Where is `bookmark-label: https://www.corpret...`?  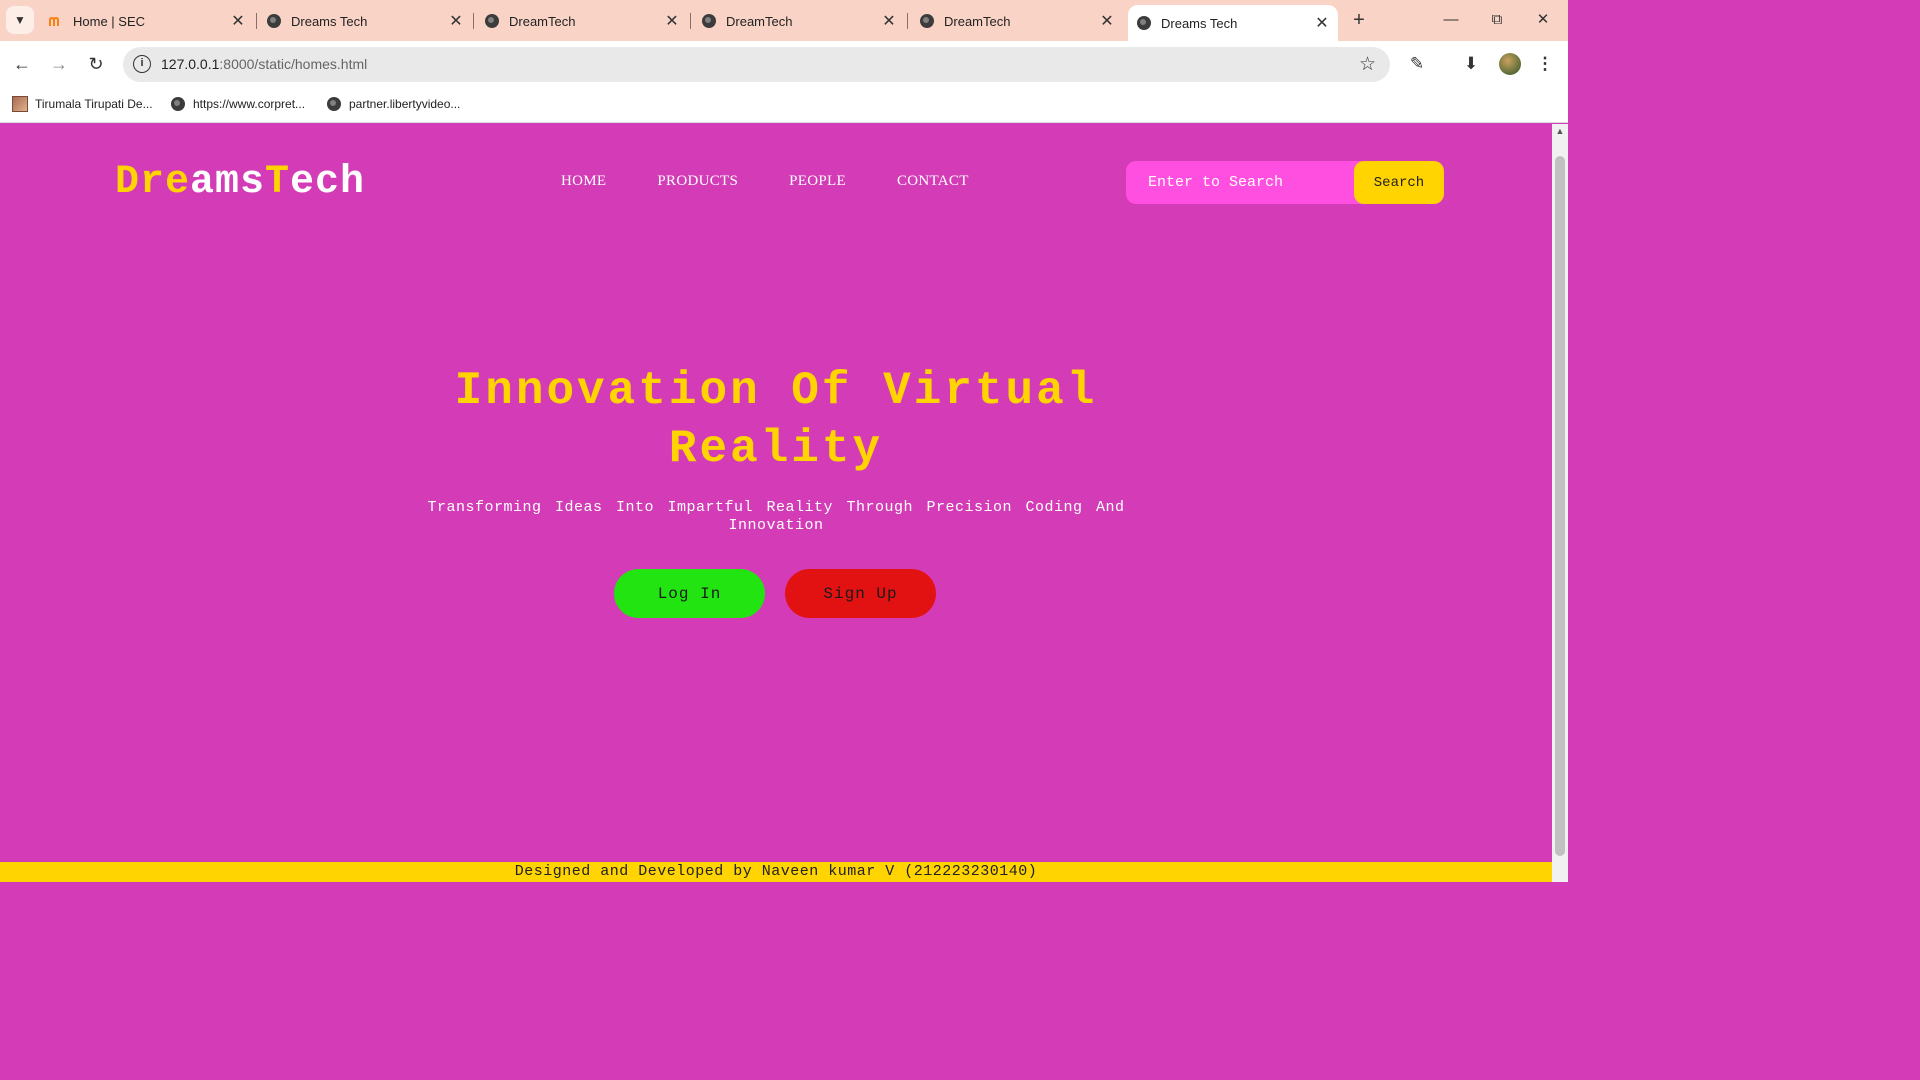
bookmark-label: https://www.corpret... is located at coordinates (249, 104).